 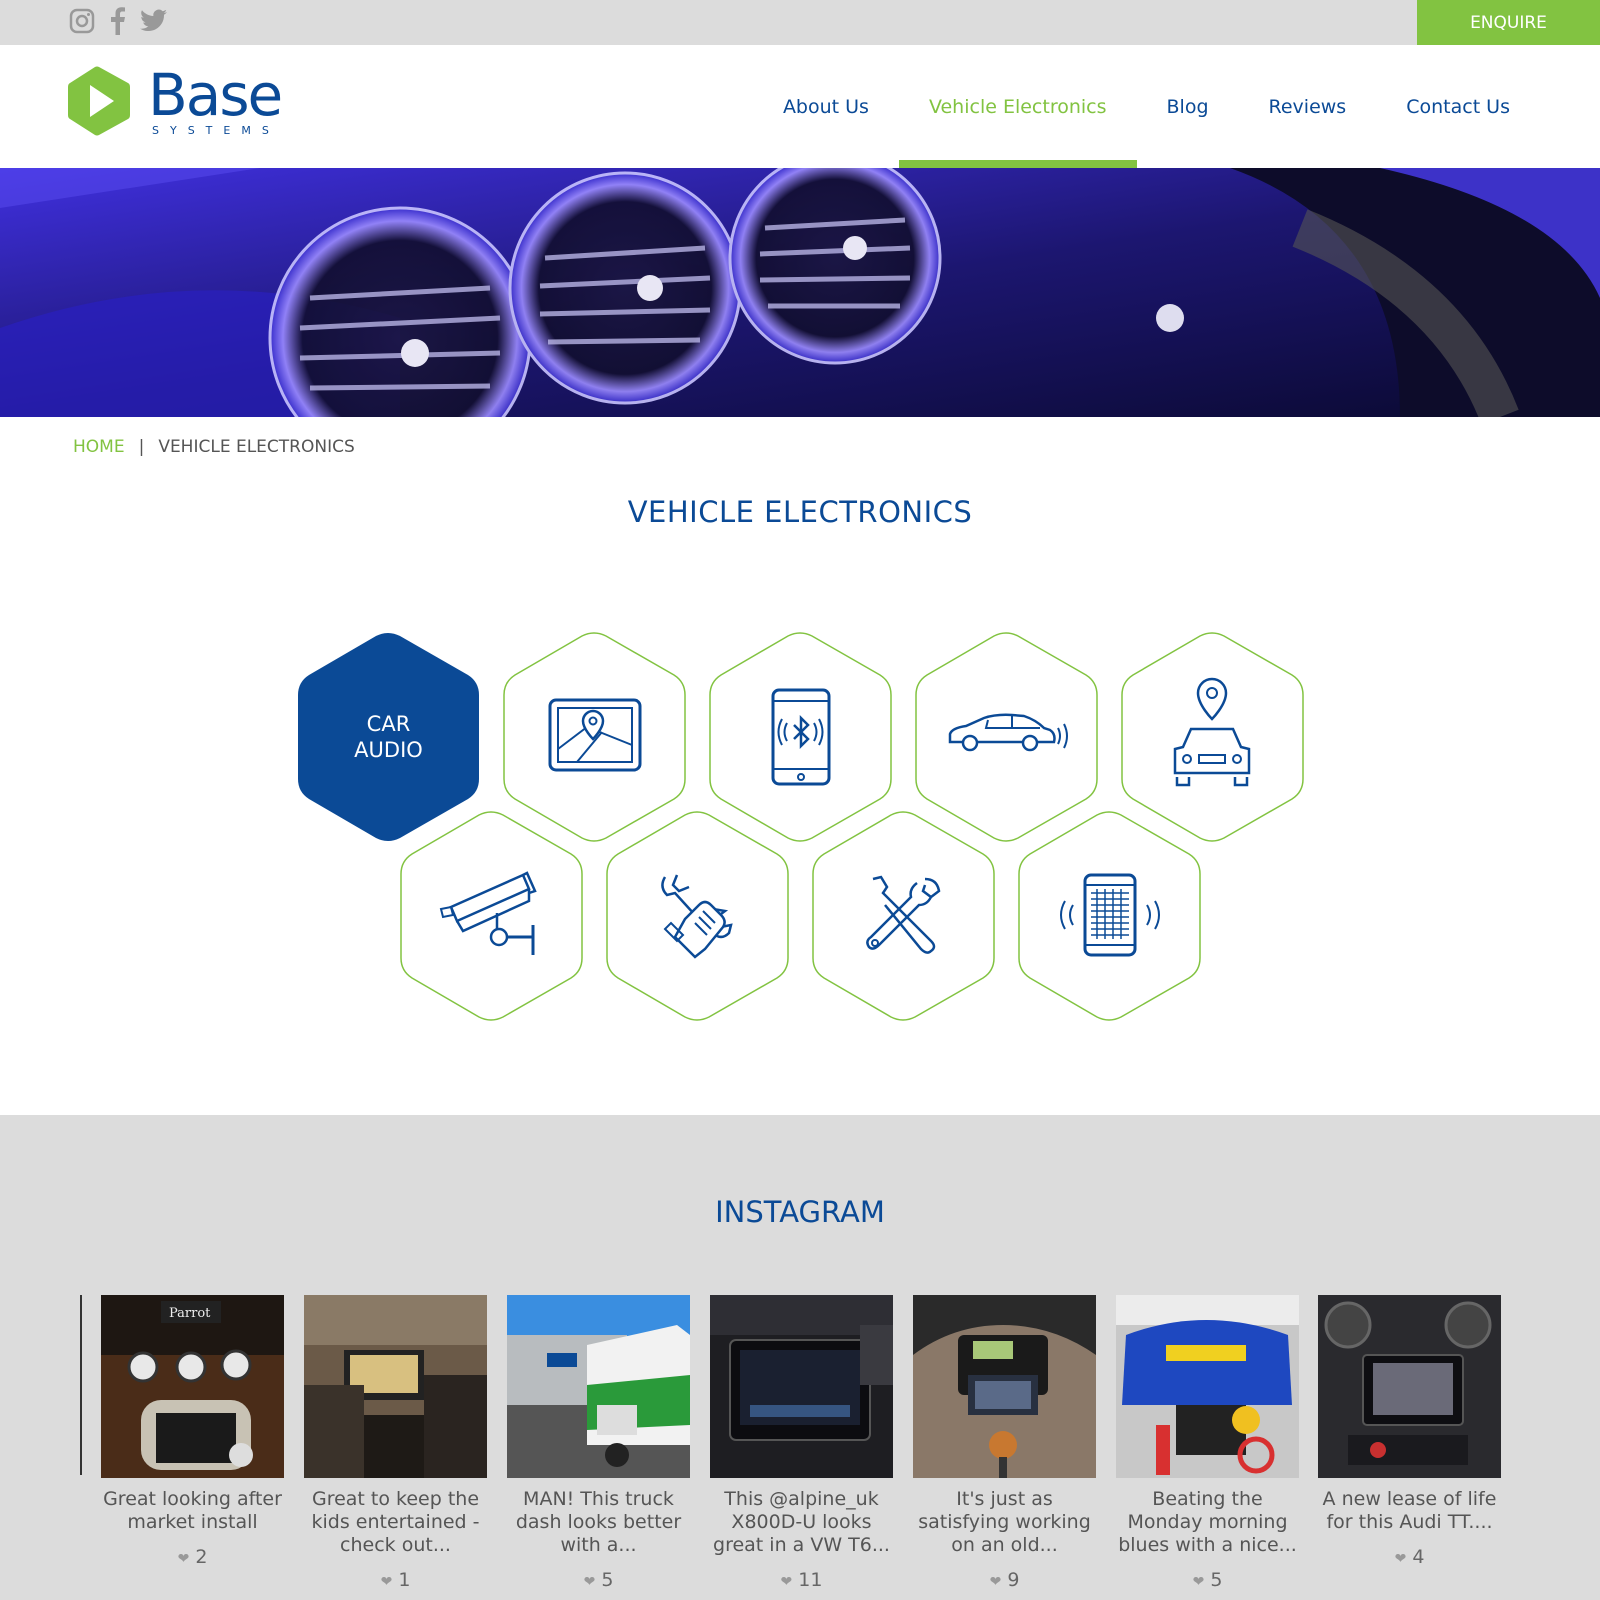 I want to click on nav-vehicle-electronics: Vehicle Electronics, so click(x=1017, y=106).